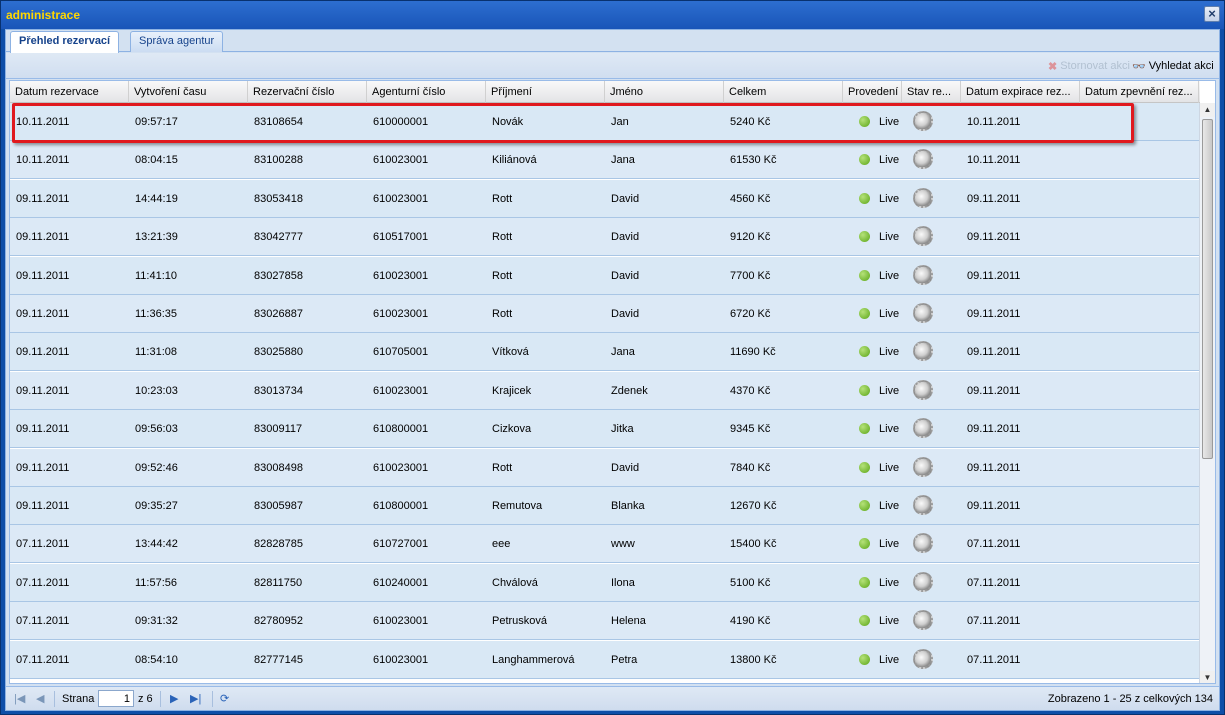 The image size is (1225, 715). Describe the element at coordinates (628, 621) in the screenshot. I see `table-cell: Helena` at that location.